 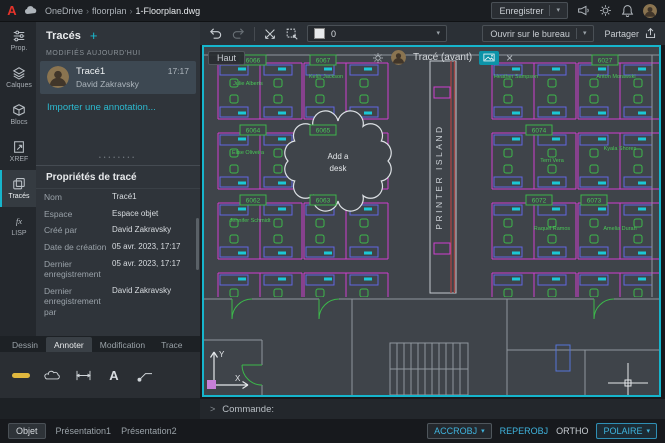 What do you see at coordinates (292, 34) in the screenshot?
I see `box-select-icon` at bounding box center [292, 34].